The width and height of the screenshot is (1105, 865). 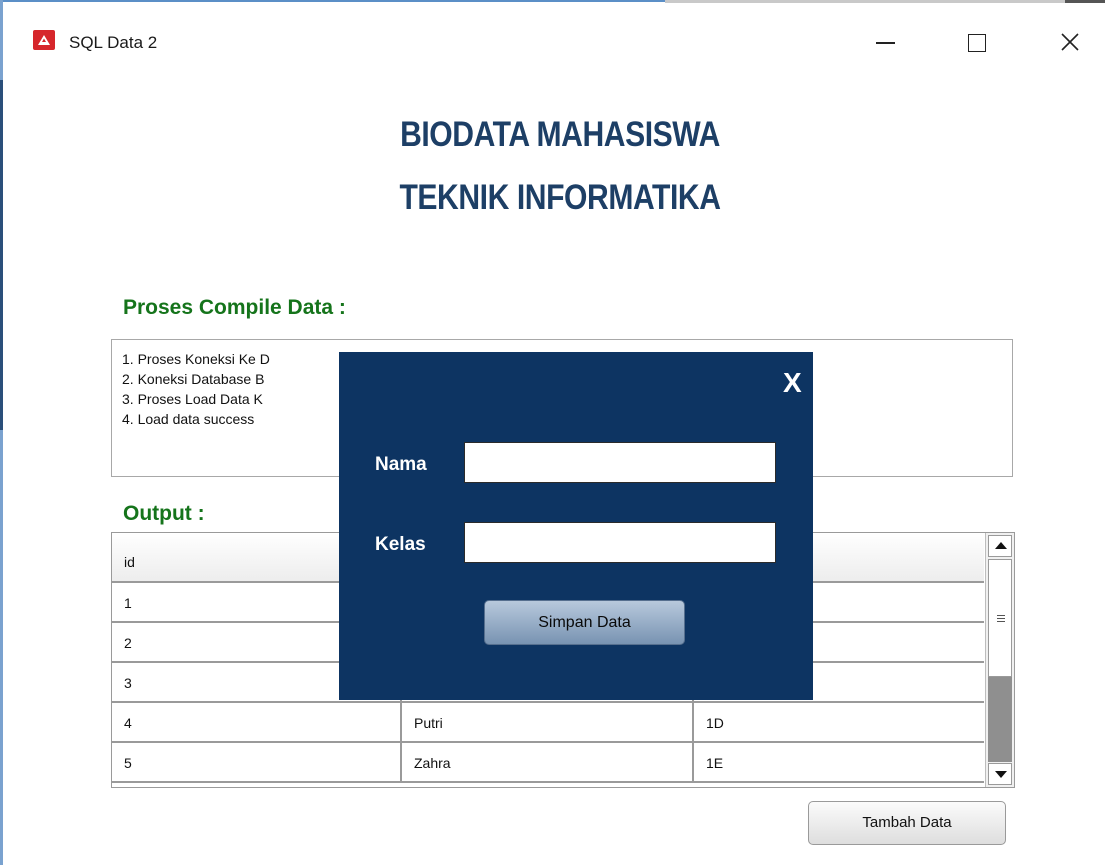 What do you see at coordinates (886, 42) in the screenshot?
I see `minimize-button` at bounding box center [886, 42].